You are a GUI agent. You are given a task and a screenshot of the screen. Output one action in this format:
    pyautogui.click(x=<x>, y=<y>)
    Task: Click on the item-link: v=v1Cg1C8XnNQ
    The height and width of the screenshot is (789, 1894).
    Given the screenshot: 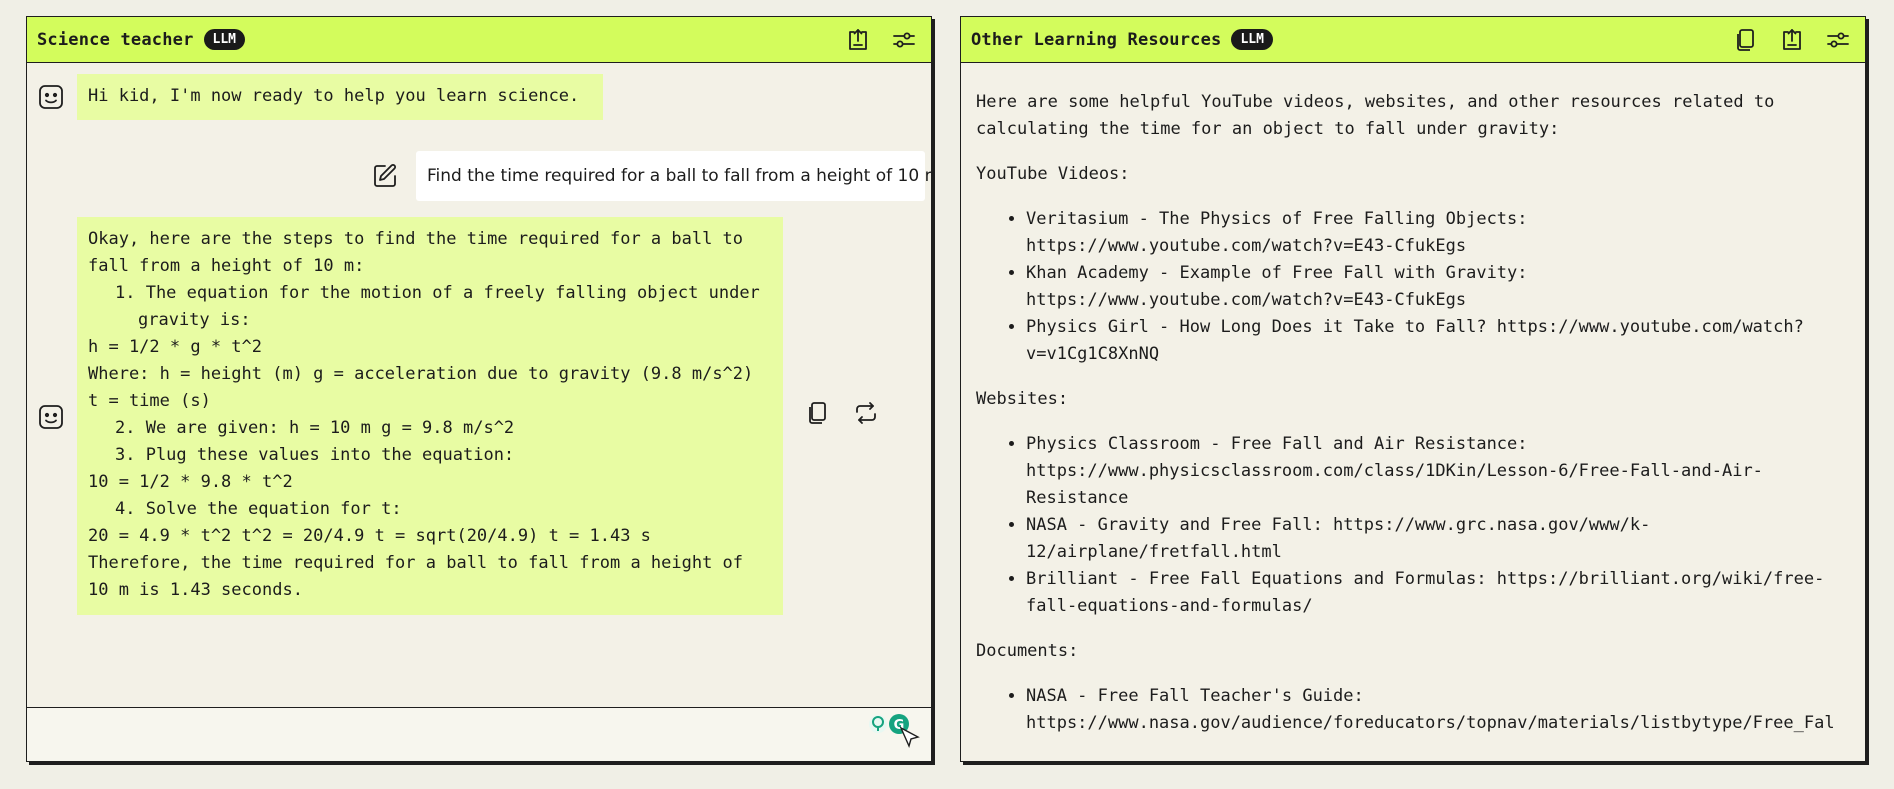 What is the action you would take?
    pyautogui.click(x=1092, y=354)
    